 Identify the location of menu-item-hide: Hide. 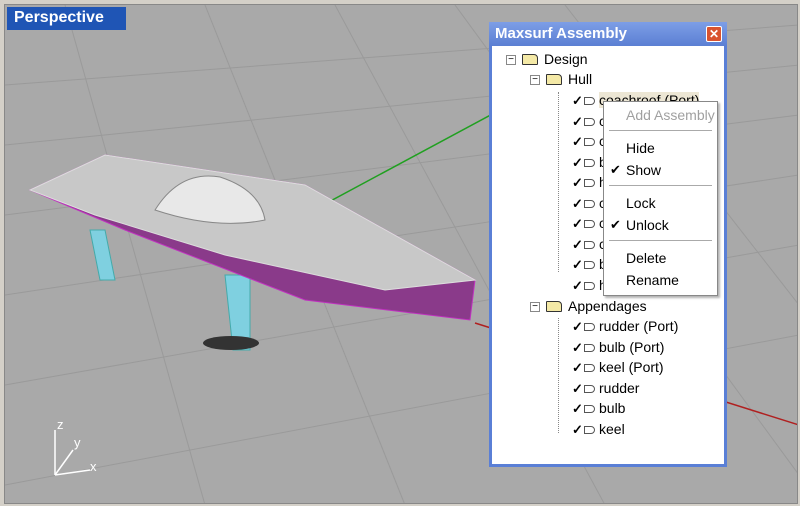
(640, 148).